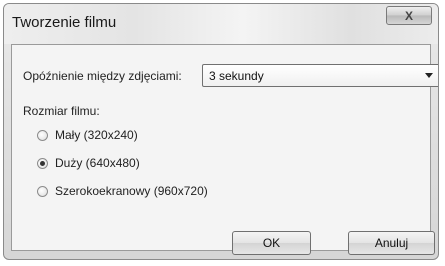 This screenshot has width=445, height=266. I want to click on chevron-down-icon, so click(429, 75).